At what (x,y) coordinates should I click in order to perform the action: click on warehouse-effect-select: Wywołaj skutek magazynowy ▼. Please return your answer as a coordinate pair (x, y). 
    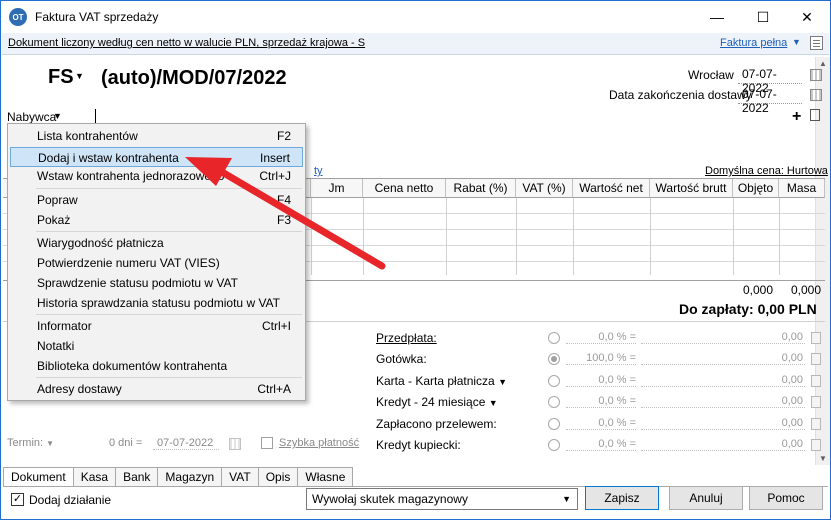
    Looking at the image, I should click on (442, 499).